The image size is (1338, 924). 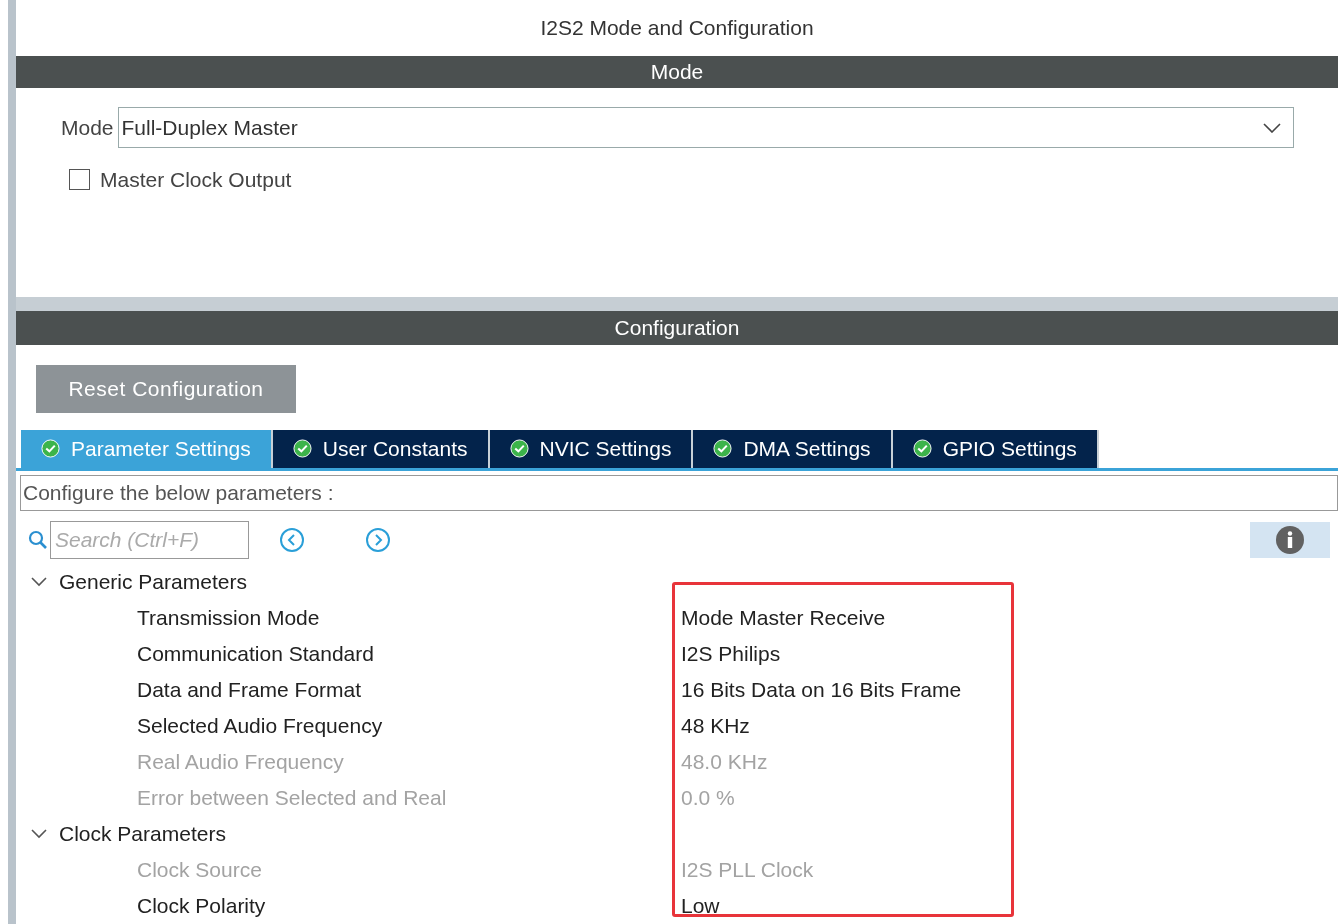 What do you see at coordinates (700, 906) in the screenshot?
I see `parameter-value: Low` at bounding box center [700, 906].